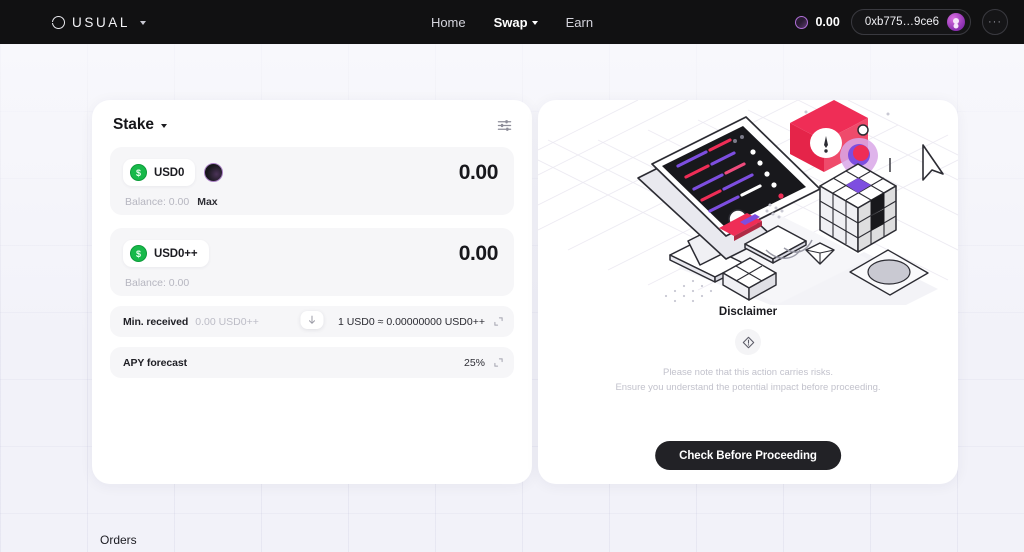  Describe the element at coordinates (133, 124) in the screenshot. I see `stake-card-title: Stake` at that location.